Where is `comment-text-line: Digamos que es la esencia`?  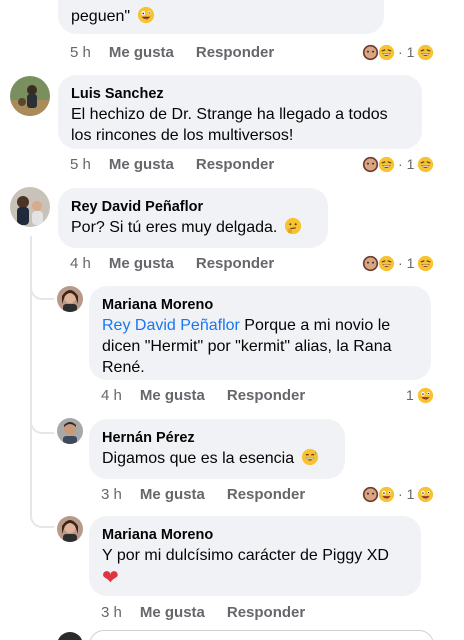
comment-text-line: Digamos que es la esencia is located at coordinates (217, 458).